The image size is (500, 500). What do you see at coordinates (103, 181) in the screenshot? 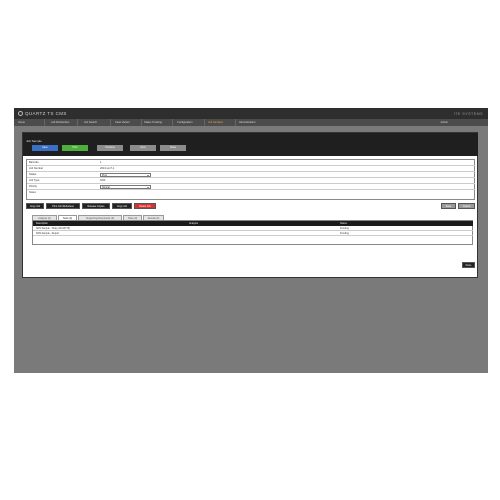
I see `job-type-value: SDS` at bounding box center [103, 181].